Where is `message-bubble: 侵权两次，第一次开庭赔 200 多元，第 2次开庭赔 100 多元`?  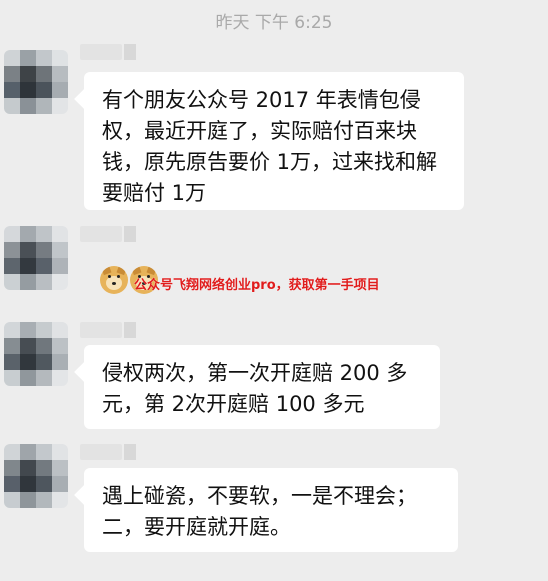
message-bubble: 侵权两次，第一次开庭赔 200 多元，第 2次开庭赔 100 多元 is located at coordinates (262, 387).